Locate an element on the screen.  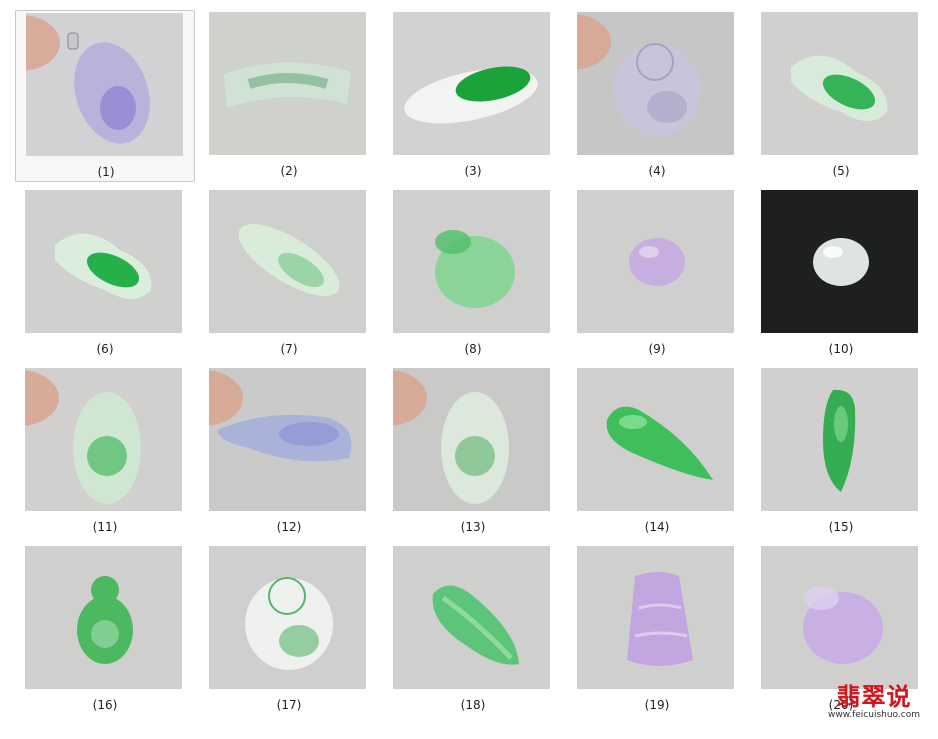
thumbnail-caption: (16) is located at coordinates (105, 705).